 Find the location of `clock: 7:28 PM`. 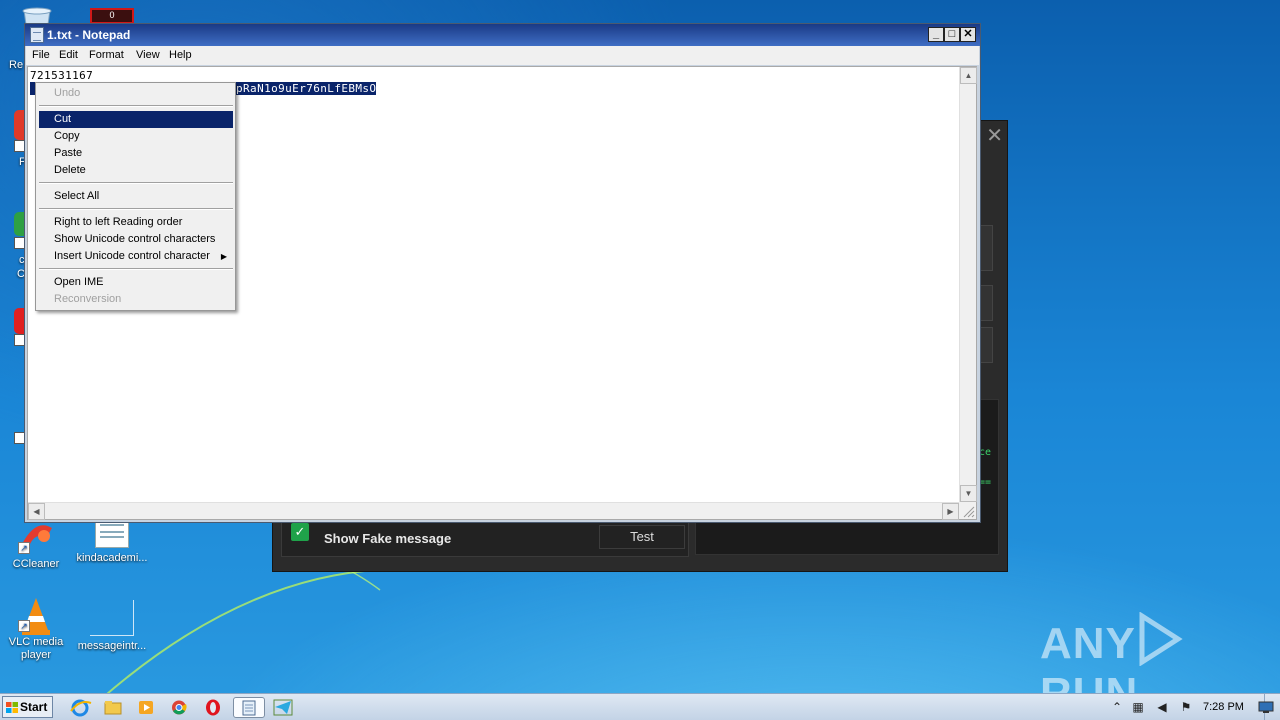

clock: 7:28 PM is located at coordinates (1223, 707).